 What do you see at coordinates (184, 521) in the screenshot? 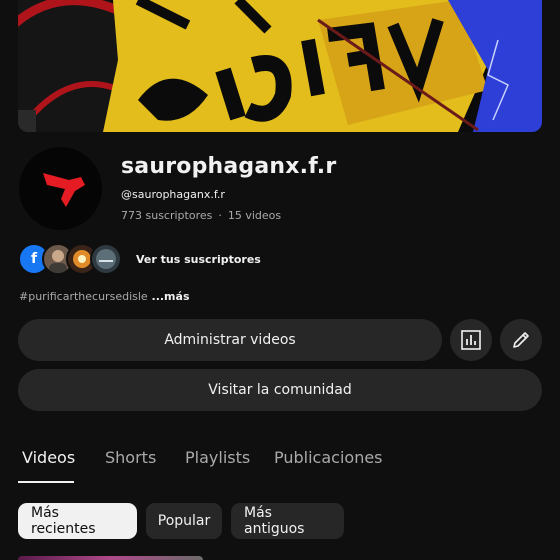
I see `filter-popular-chip: Popular` at bounding box center [184, 521].